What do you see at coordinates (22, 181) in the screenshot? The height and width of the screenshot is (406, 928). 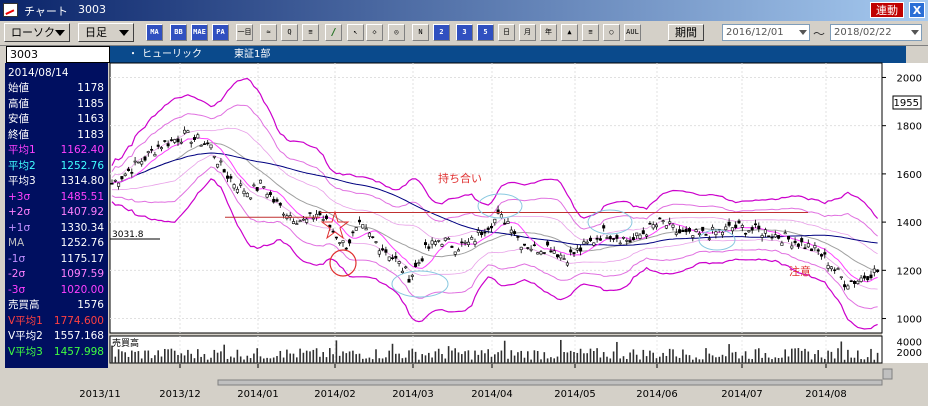 I see `panel-row-label: 平均3` at bounding box center [22, 181].